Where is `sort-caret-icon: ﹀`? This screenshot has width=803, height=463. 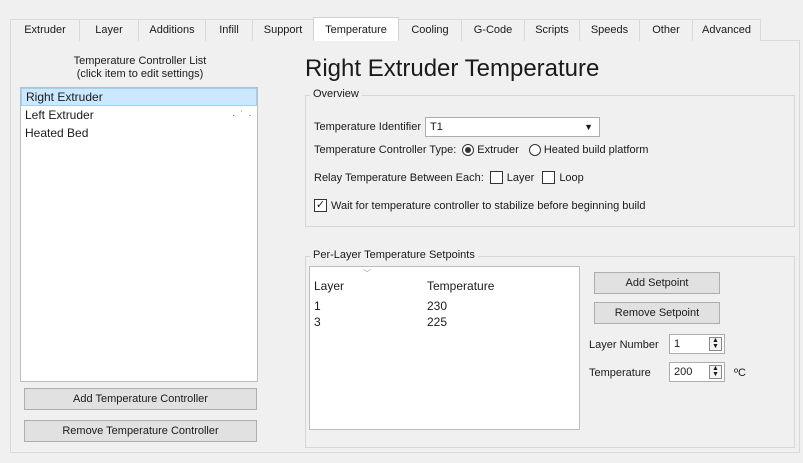 sort-caret-icon: ﹀ is located at coordinates (367, 273).